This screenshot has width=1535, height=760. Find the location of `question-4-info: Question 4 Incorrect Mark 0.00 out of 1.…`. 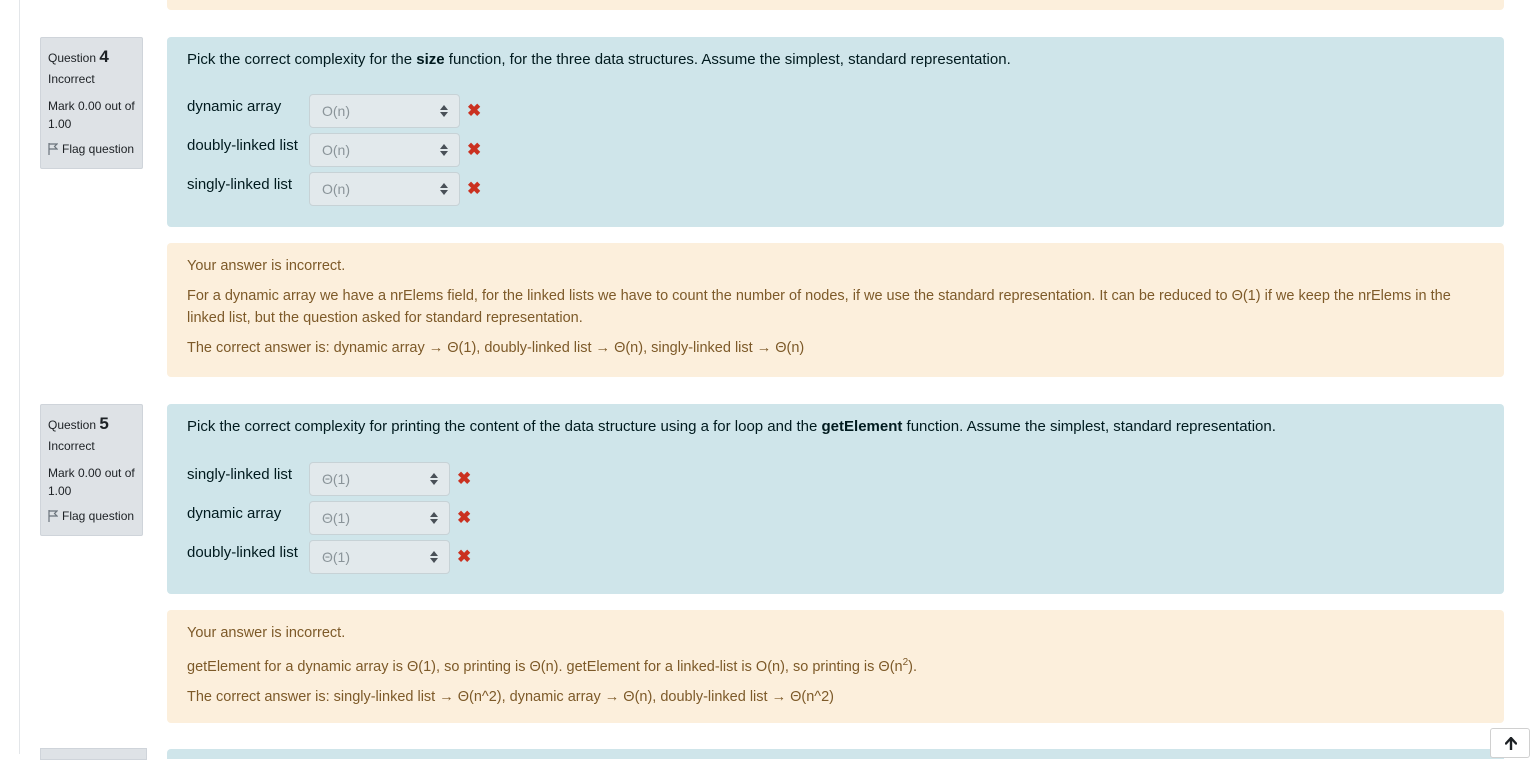

question-4-info: Question 4 Incorrect Mark 0.00 out of 1.… is located at coordinates (91, 103).